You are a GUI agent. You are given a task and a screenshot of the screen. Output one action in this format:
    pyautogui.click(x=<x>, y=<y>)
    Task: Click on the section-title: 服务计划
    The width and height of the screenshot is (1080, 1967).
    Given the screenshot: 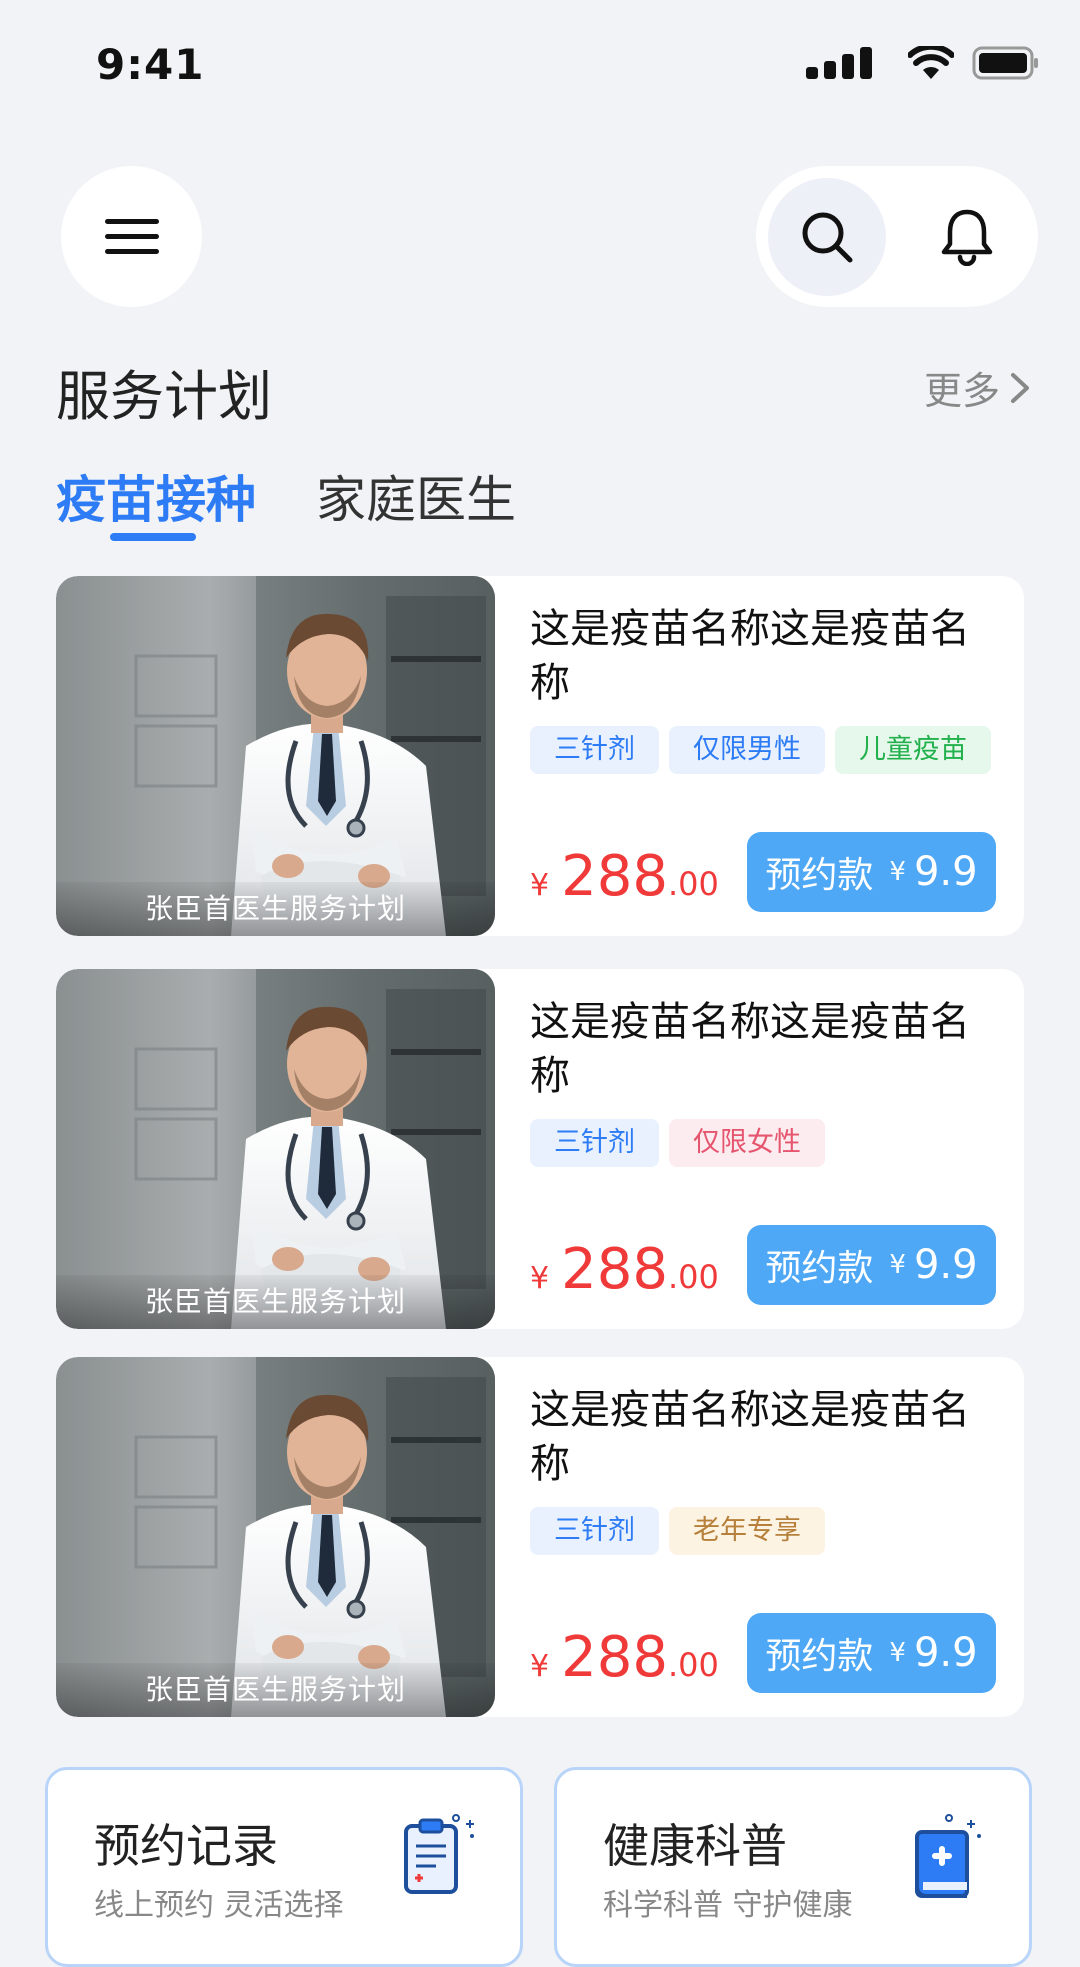 What is the action you would take?
    pyautogui.click(x=164, y=396)
    